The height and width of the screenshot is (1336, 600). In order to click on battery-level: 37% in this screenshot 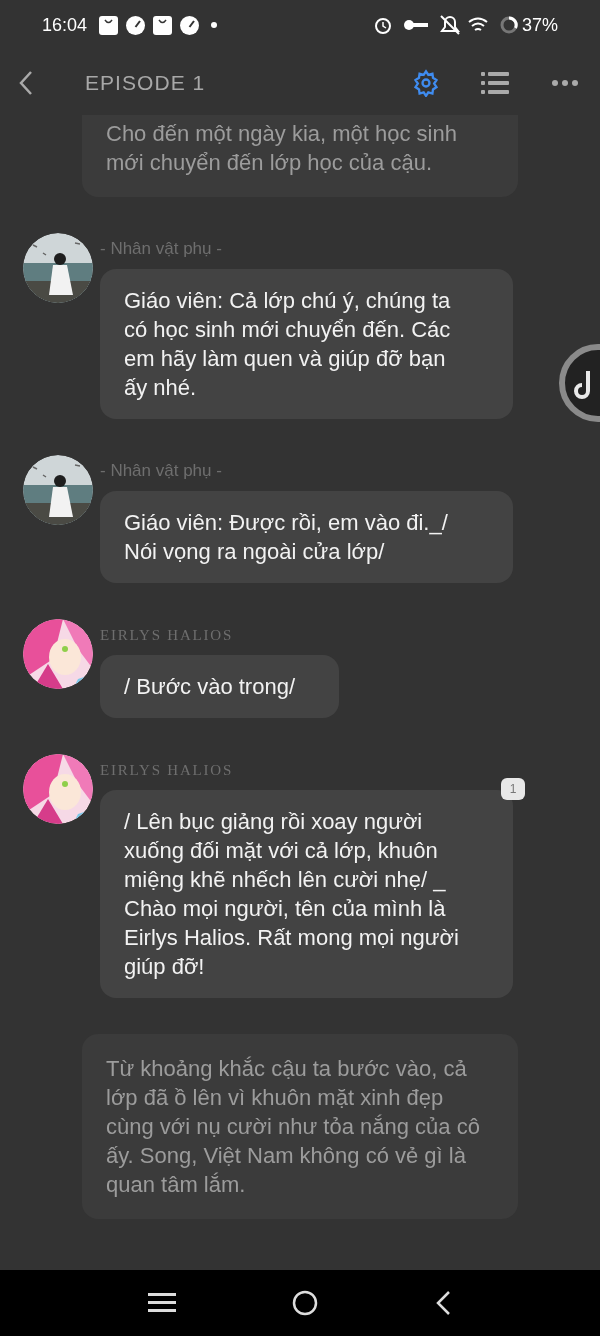, I will do `click(539, 25)`.